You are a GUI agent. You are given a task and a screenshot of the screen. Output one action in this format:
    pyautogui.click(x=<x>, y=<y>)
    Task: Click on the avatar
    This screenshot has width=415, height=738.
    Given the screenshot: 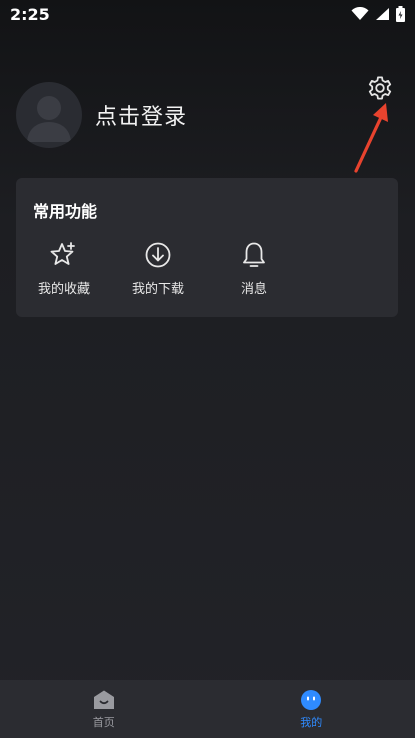 What is the action you would take?
    pyautogui.click(x=49, y=115)
    